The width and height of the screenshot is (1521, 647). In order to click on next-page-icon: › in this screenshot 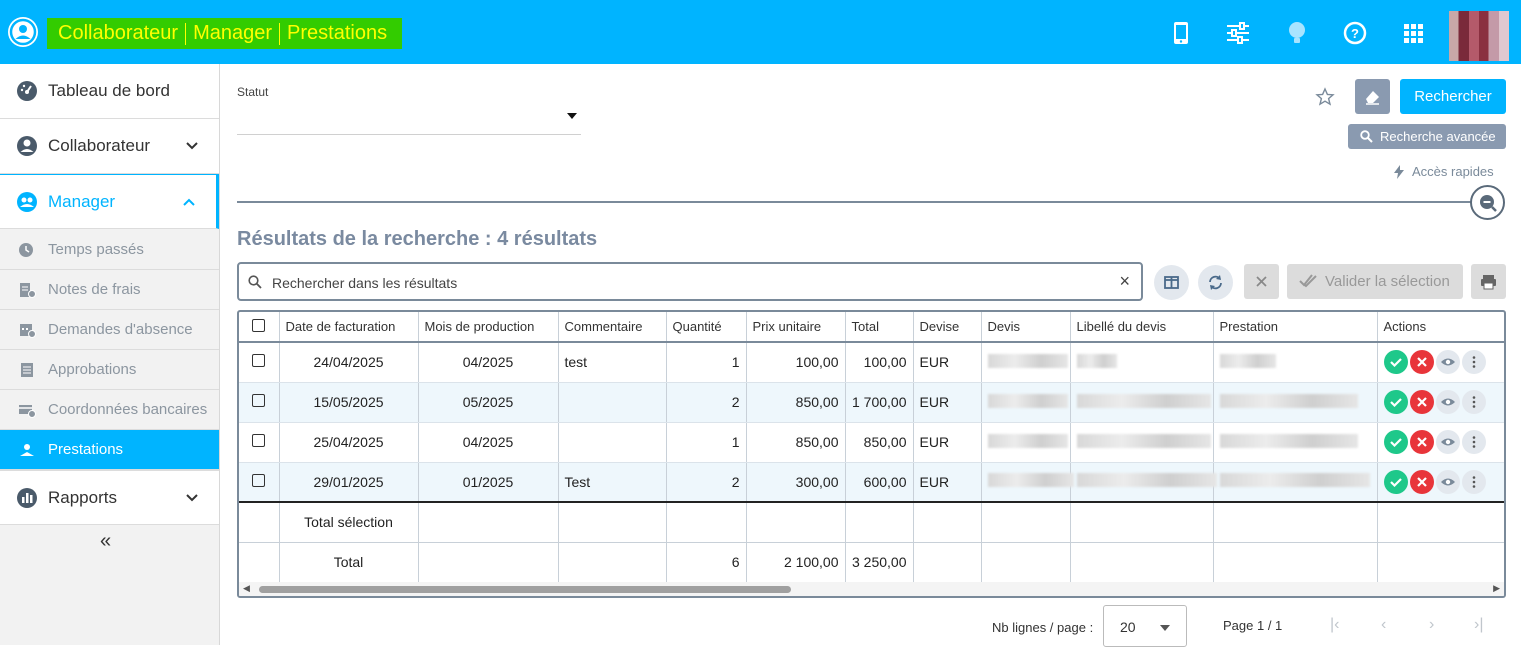, I will do `click(1431, 625)`.